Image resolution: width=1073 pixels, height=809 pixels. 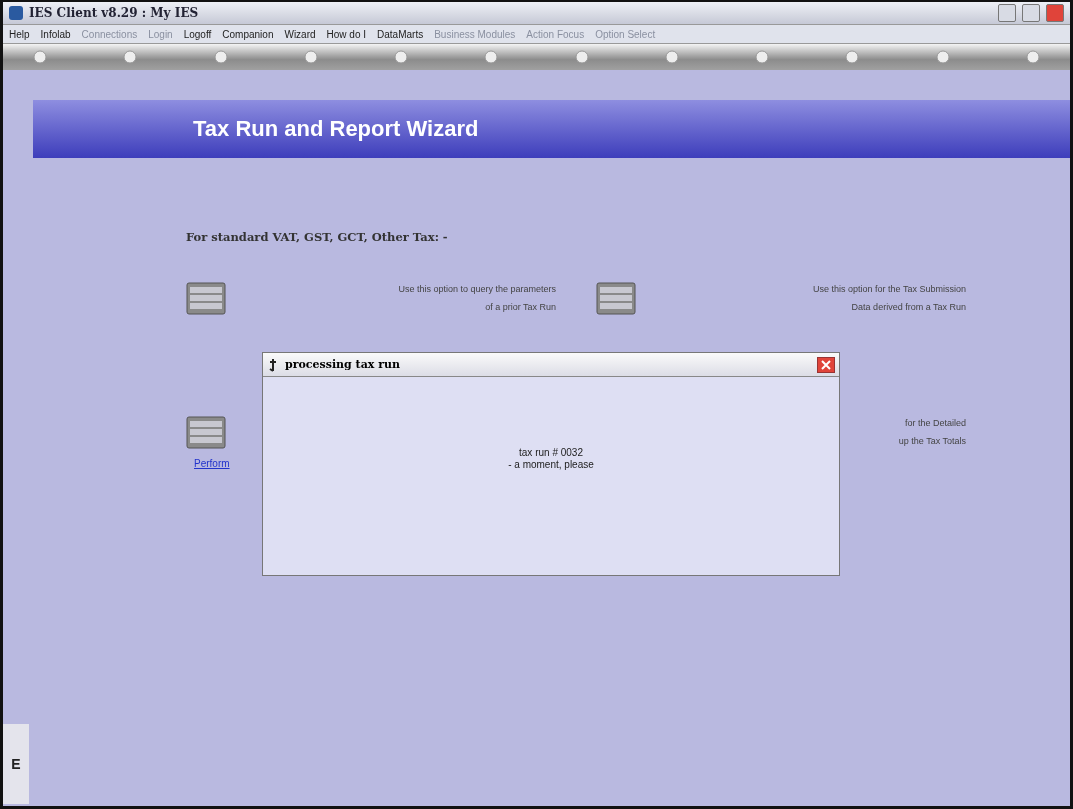 I want to click on menu-item: How do I, so click(x=346, y=34).